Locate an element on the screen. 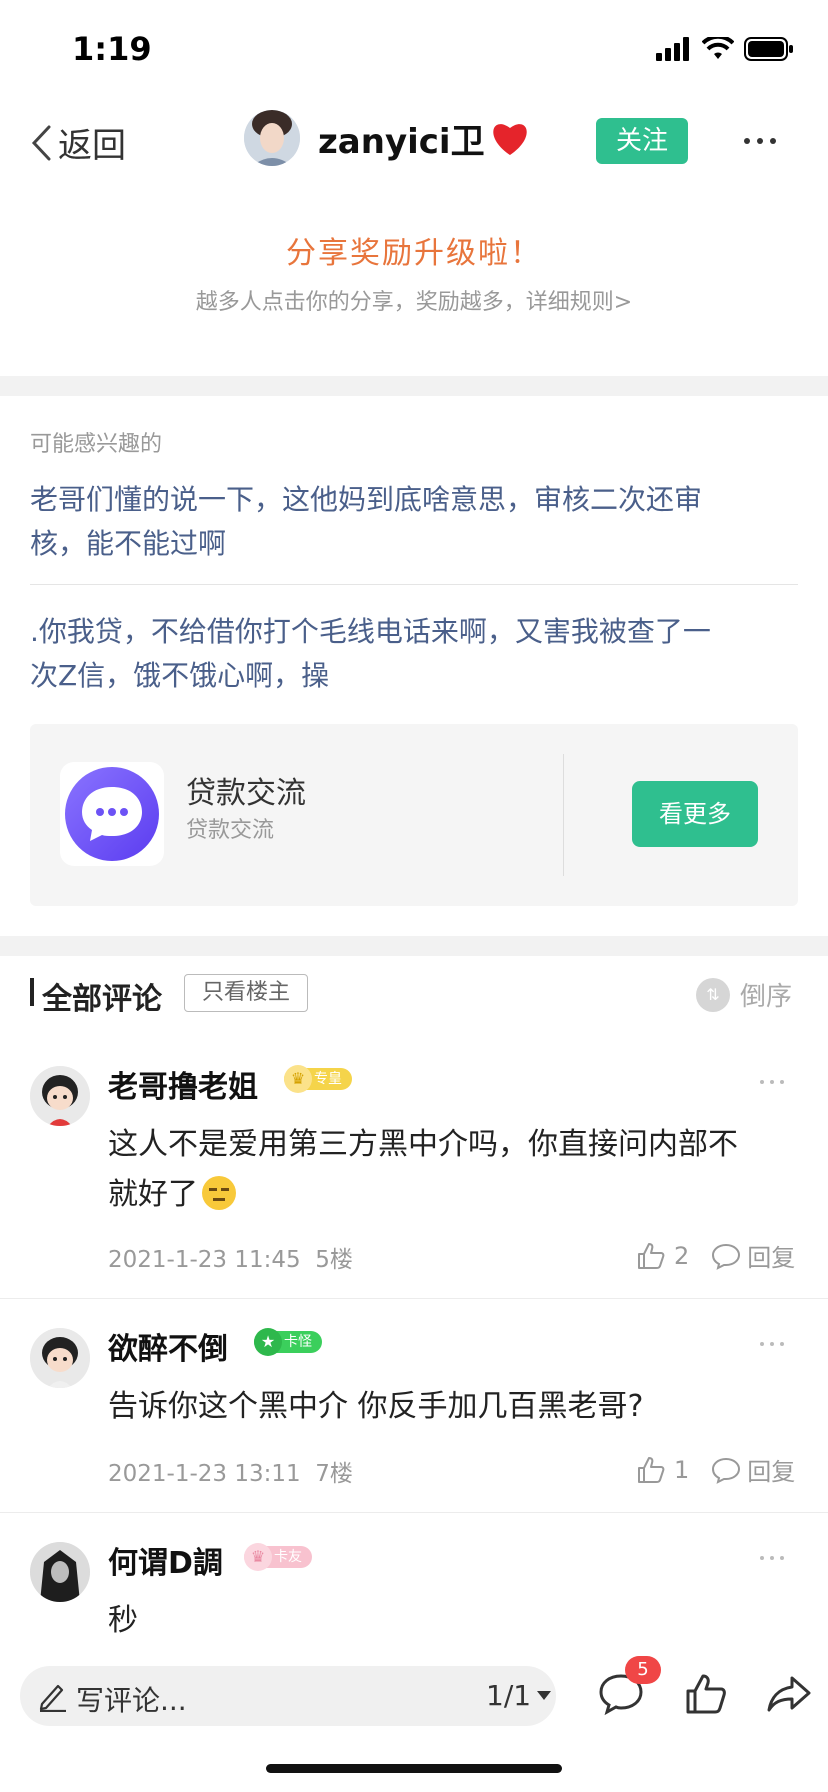  comment-author: 何谓D調 is located at coordinates (165, 1560).